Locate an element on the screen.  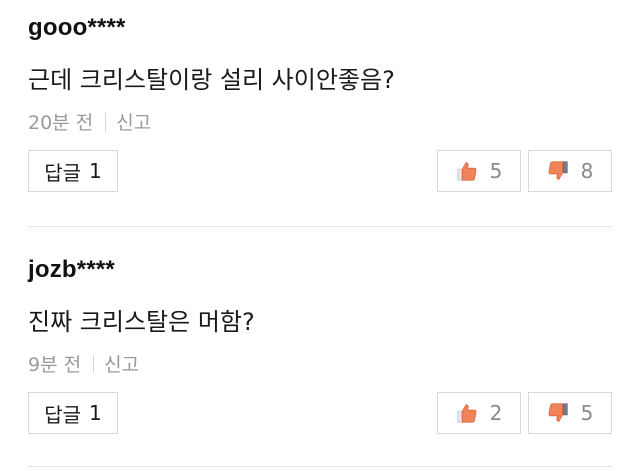
comment-time: 9분 전 is located at coordinates (55, 365).